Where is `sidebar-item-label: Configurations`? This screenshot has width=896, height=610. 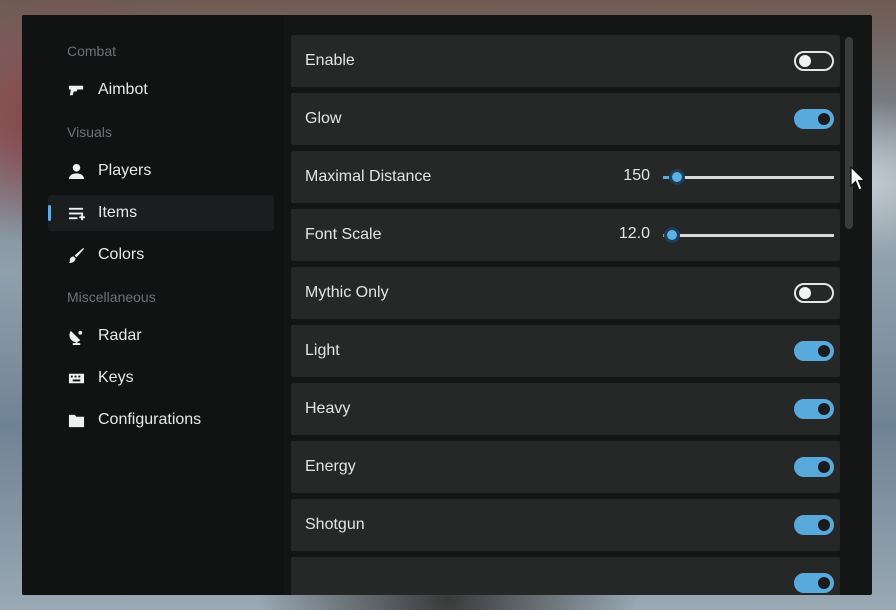 sidebar-item-label: Configurations is located at coordinates (150, 419).